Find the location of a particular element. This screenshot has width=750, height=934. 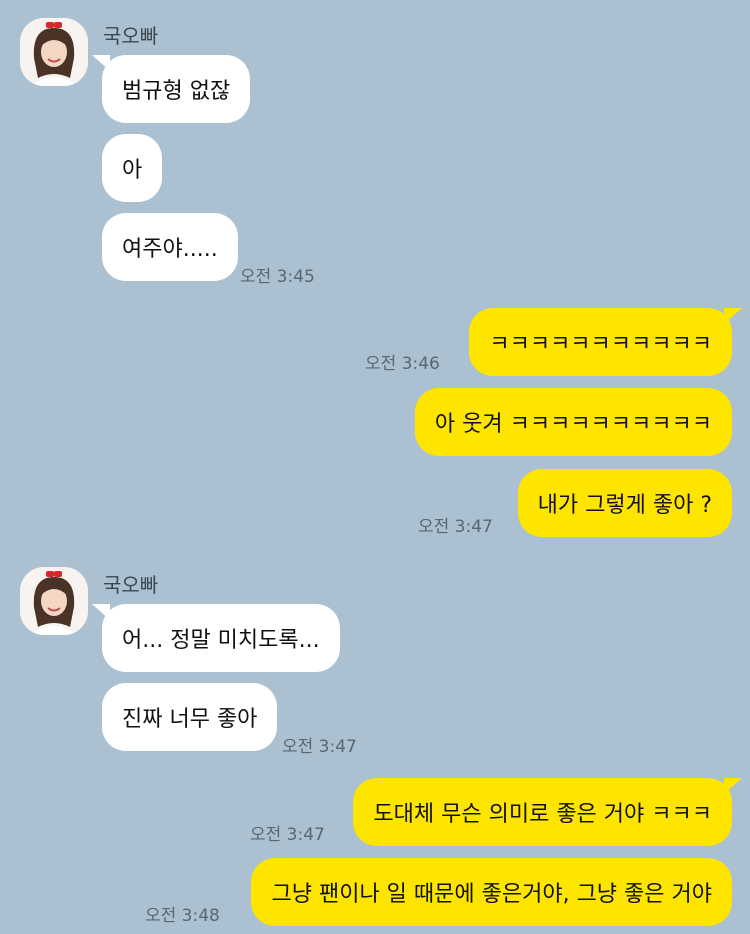

message-text: 내가 그렇게 좋아 ? is located at coordinates (624, 505).